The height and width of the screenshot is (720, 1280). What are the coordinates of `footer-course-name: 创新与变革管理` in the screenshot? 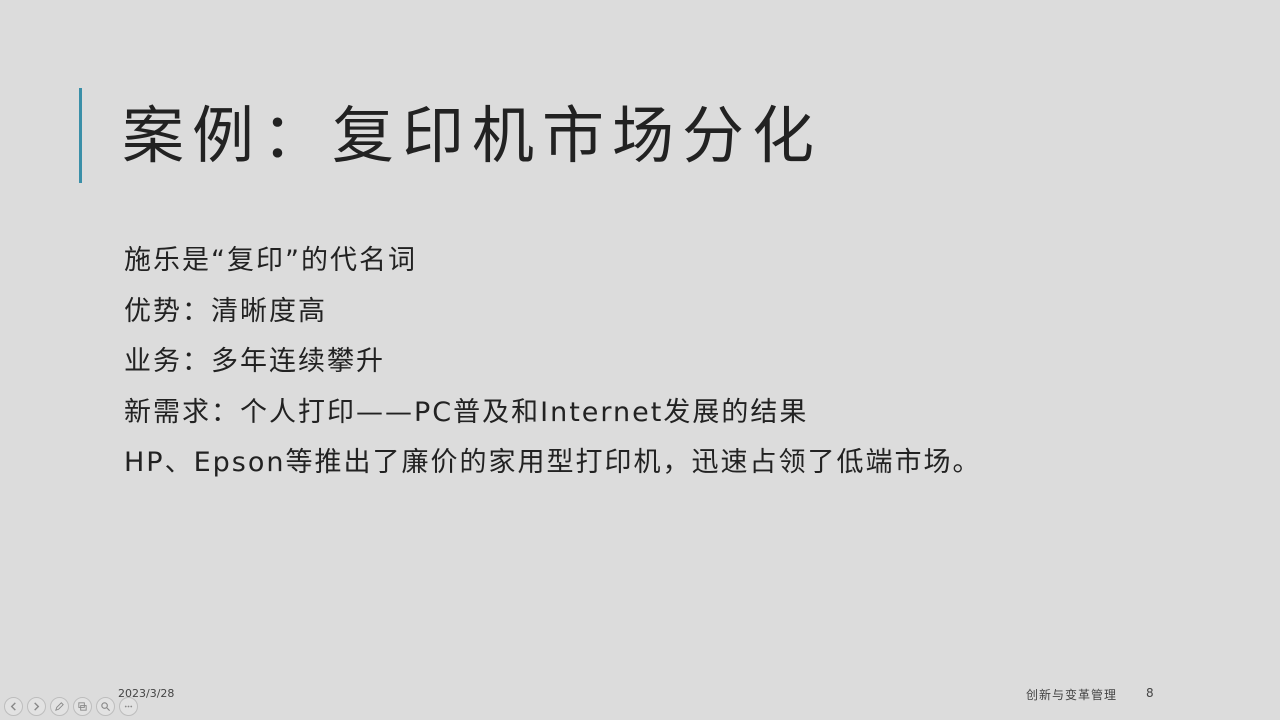 It's located at (1072, 695).